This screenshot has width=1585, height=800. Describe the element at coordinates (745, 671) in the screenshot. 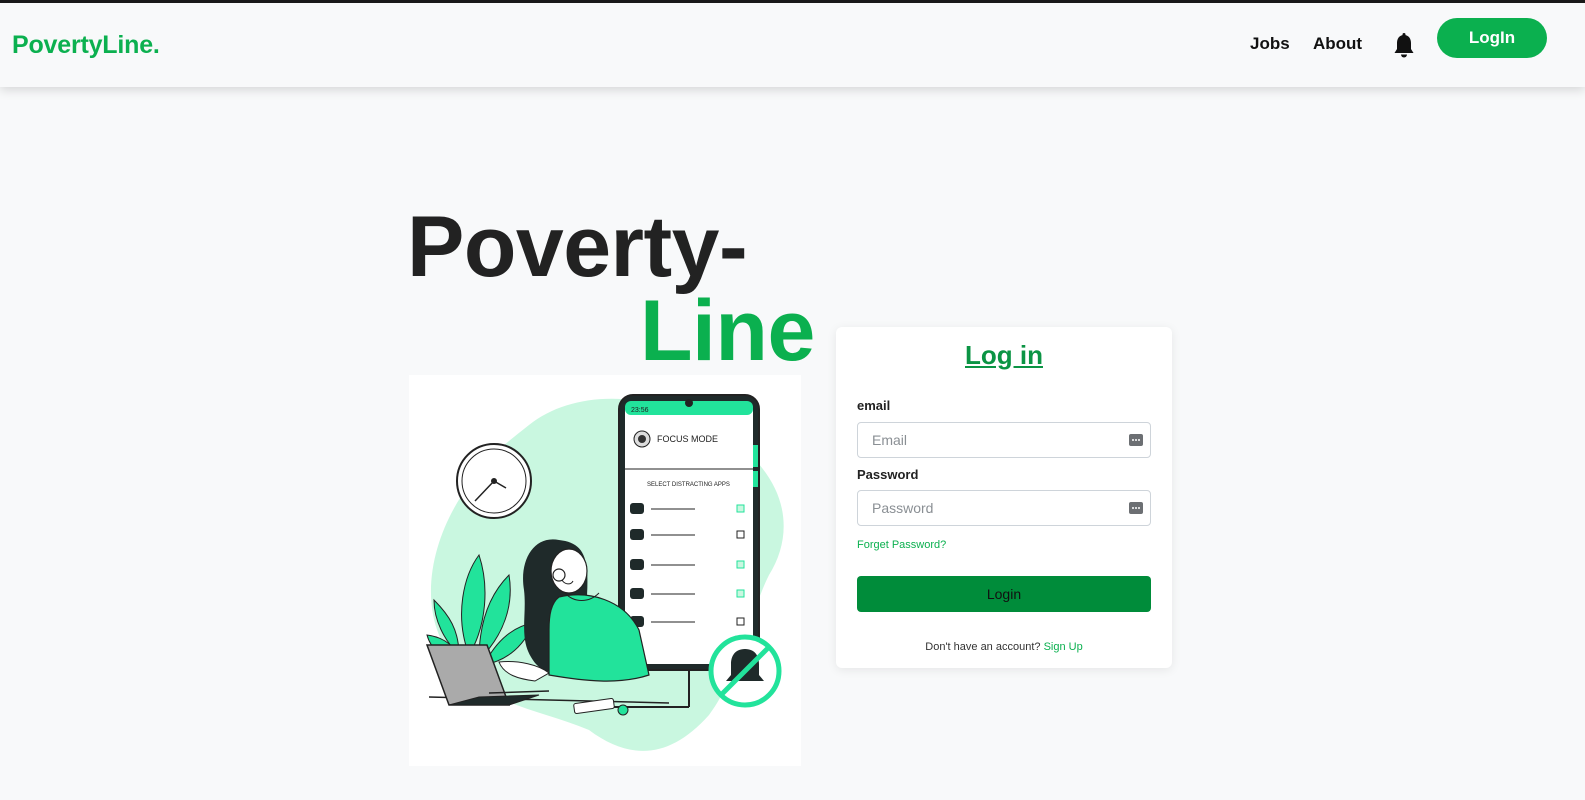

I see `no-bell-icon` at that location.